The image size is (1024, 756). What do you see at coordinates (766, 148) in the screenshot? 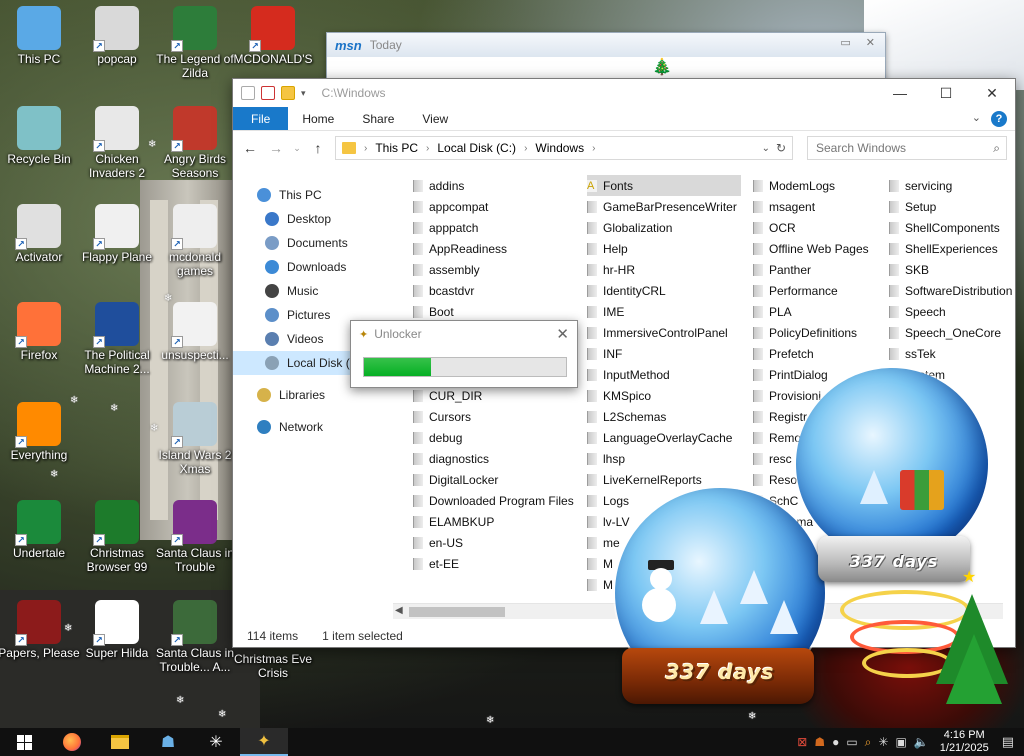
I see `address-dropdown-icon: ⌄` at bounding box center [766, 148].